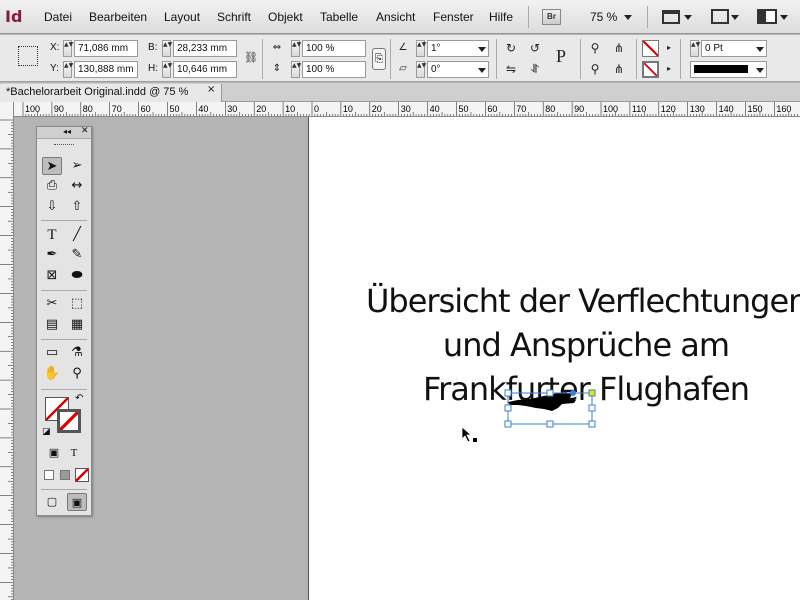  I want to click on gap-tool-icon: ↔, so click(77, 186).